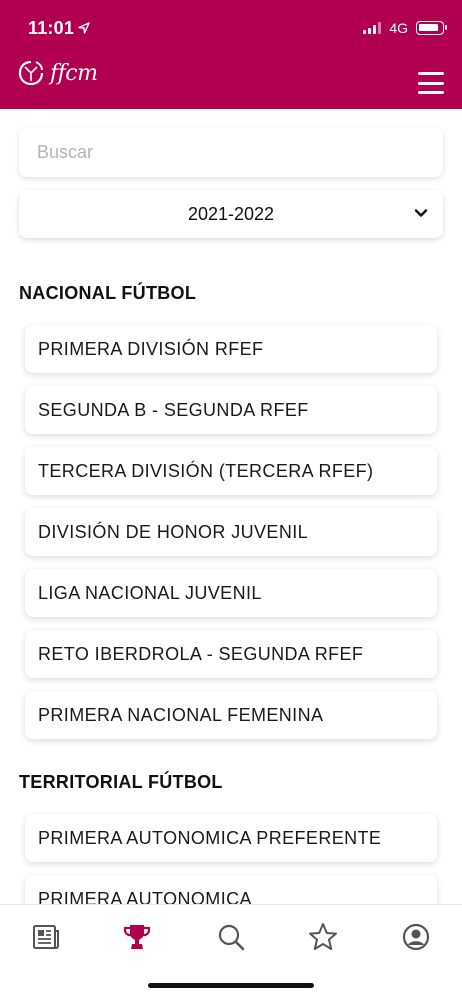  What do you see at coordinates (231, 889) in the screenshot?
I see `competition-item: PRIMERA AUTONOMICA` at bounding box center [231, 889].